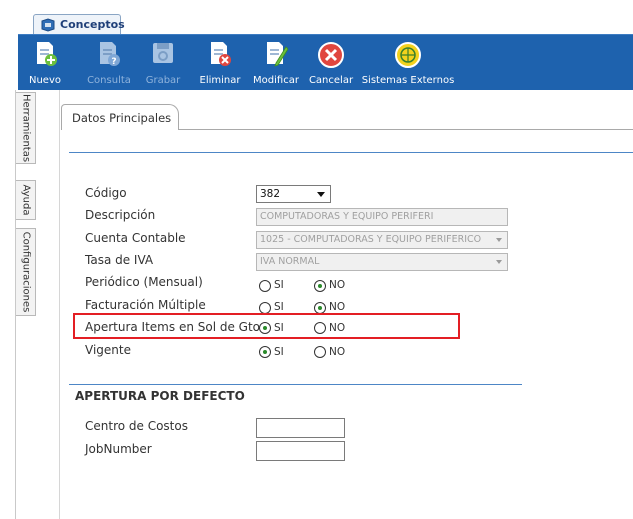  I want to click on eliminar-button: Eliminar, so click(220, 63).